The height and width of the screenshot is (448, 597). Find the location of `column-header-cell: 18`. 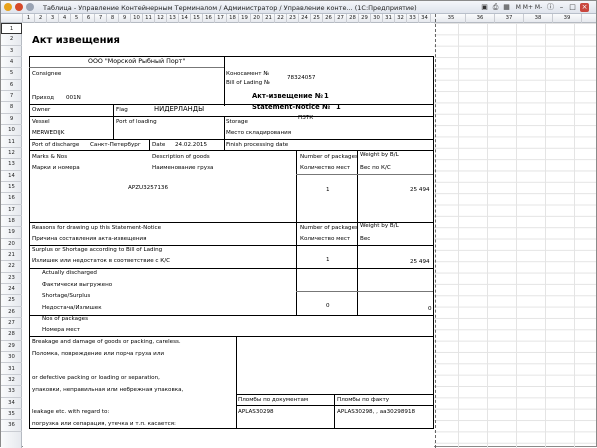

column-header-cell: 18 is located at coordinates (233, 18).